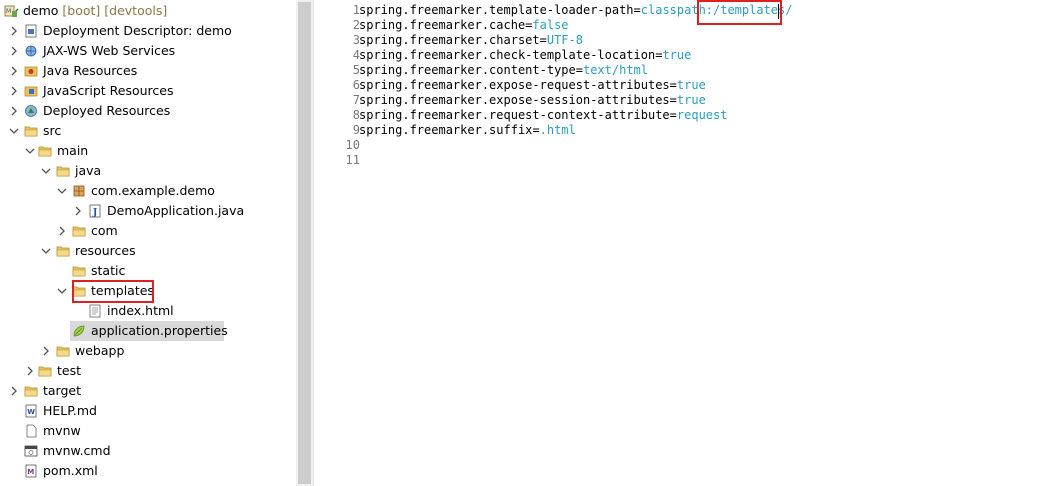 This screenshot has height=486, width=1041. What do you see at coordinates (148, 31) in the screenshot?
I see `tree-item: Deployment Descriptor: demo` at bounding box center [148, 31].